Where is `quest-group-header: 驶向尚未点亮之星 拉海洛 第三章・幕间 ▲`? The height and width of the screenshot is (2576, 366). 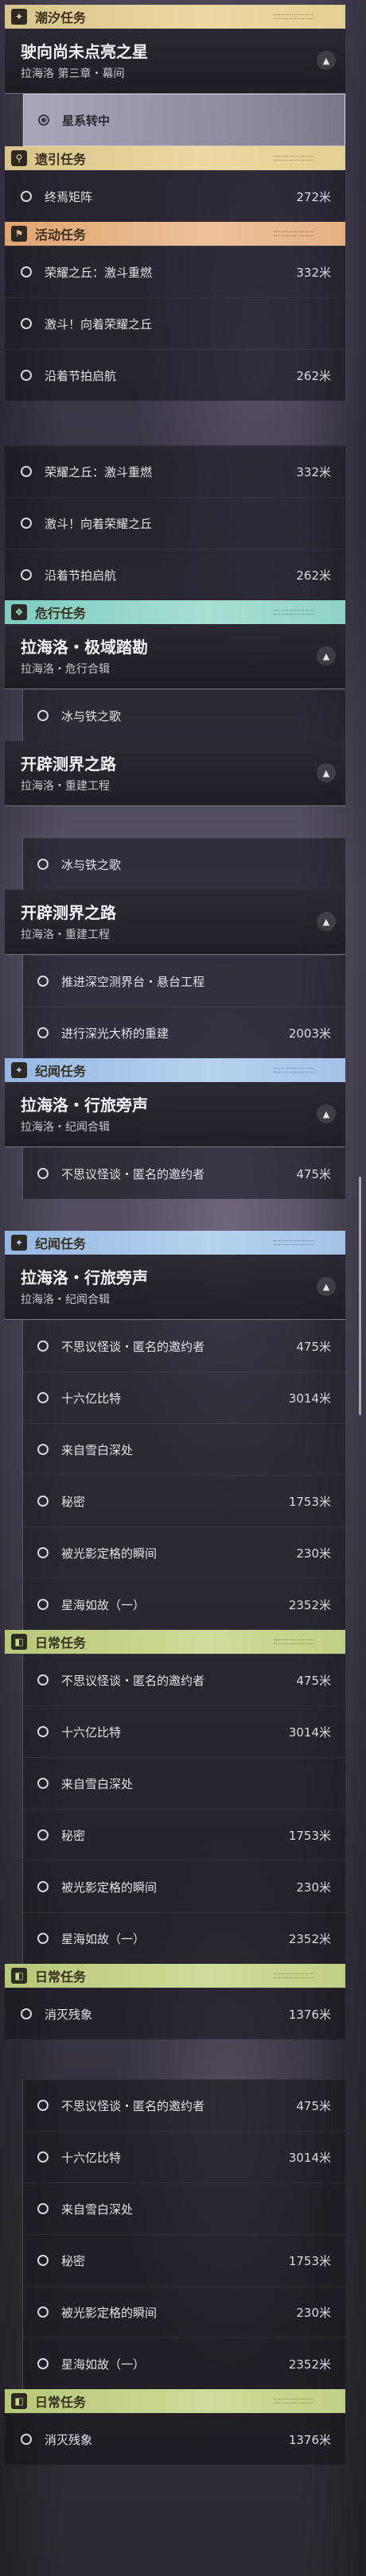
quest-group-header: 驶向尚未点亮之星 拉海洛 第三章・幕间 ▲ is located at coordinates (175, 62).